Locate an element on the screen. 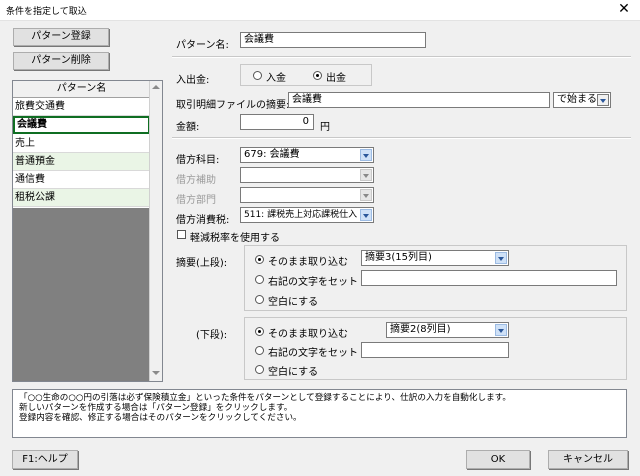 This screenshot has width=640, height=476. lower-summary-group: そのまま取り込む 摘要2(8列目) 右記の文字をセット 空白にする is located at coordinates (435, 348).